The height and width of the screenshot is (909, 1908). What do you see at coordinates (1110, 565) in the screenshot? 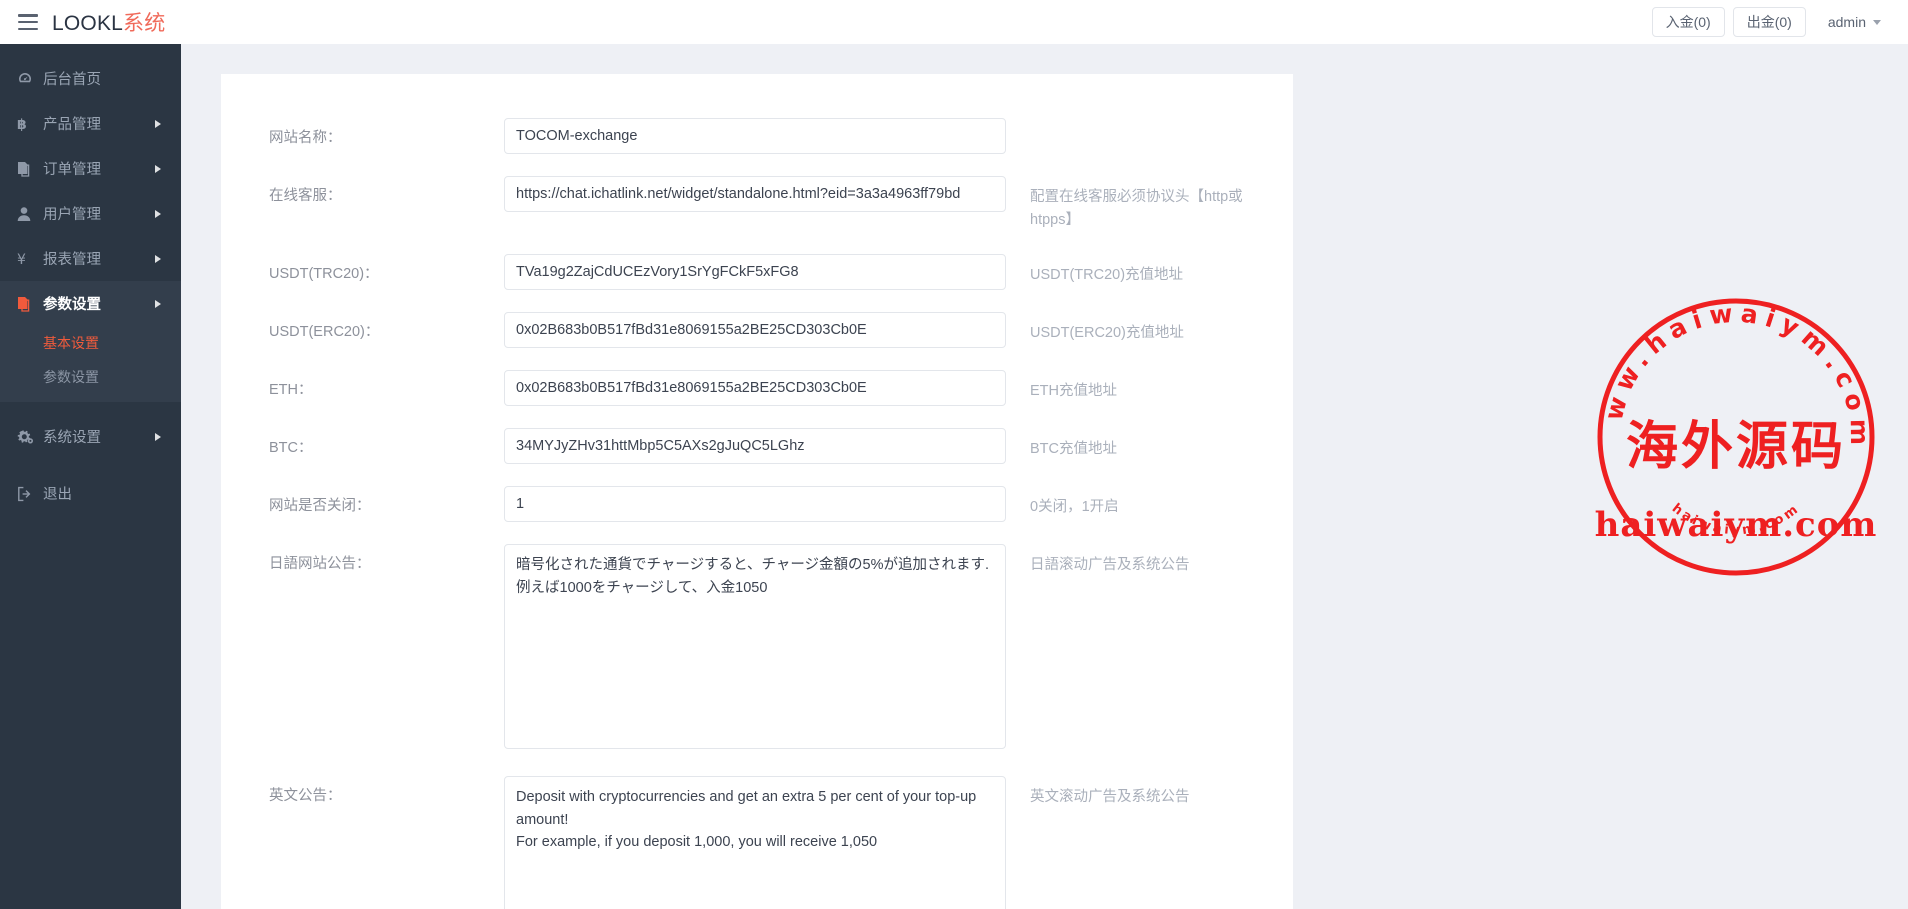
I see `field-help-text: 日語滚动广告及系统公告` at bounding box center [1110, 565].